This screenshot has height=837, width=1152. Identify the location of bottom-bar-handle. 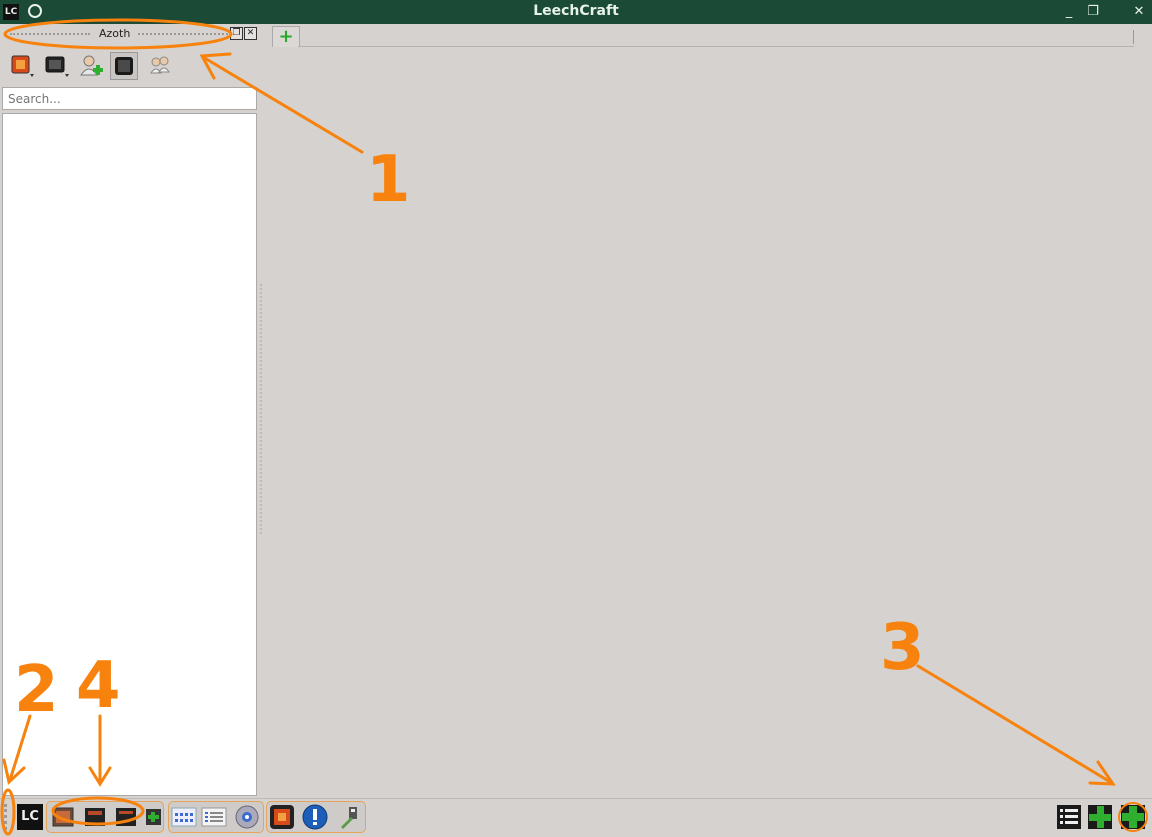
(8, 817).